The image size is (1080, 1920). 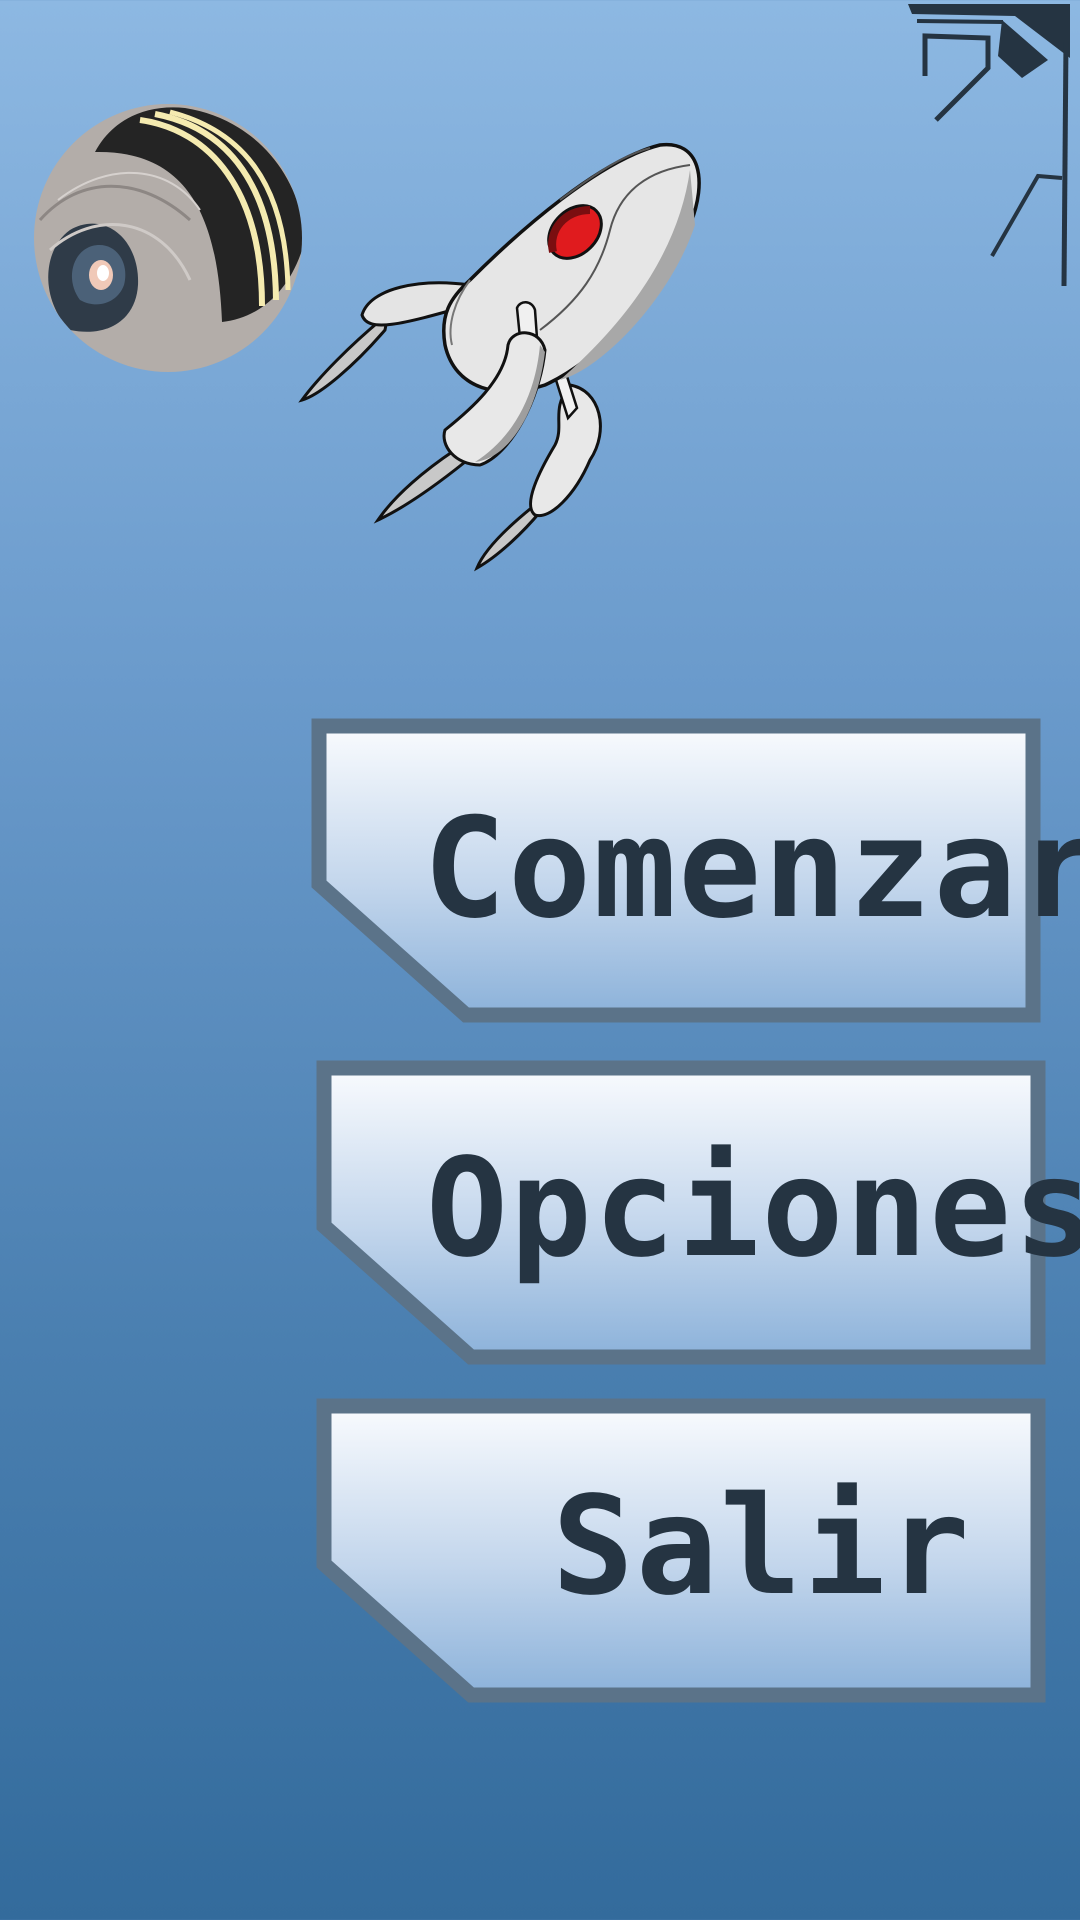 What do you see at coordinates (762, 1547) in the screenshot?
I see `exit-button-label: Salir` at bounding box center [762, 1547].